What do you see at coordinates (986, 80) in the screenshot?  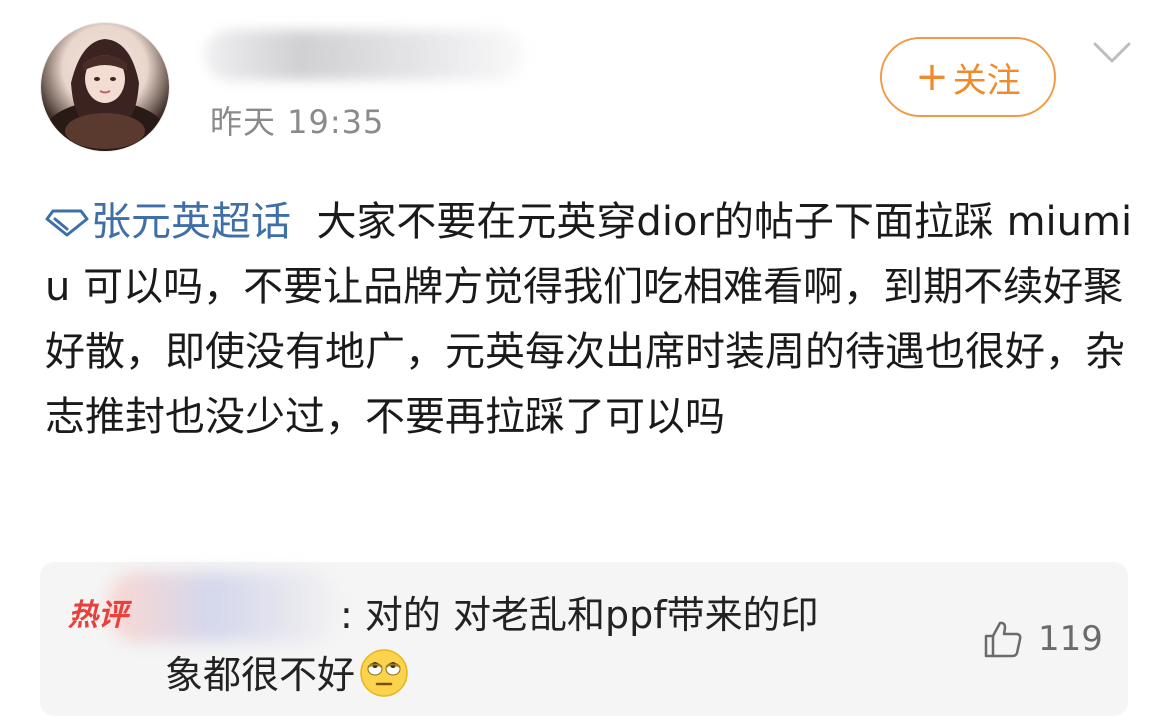 I see `follow-label: 关注` at bounding box center [986, 80].